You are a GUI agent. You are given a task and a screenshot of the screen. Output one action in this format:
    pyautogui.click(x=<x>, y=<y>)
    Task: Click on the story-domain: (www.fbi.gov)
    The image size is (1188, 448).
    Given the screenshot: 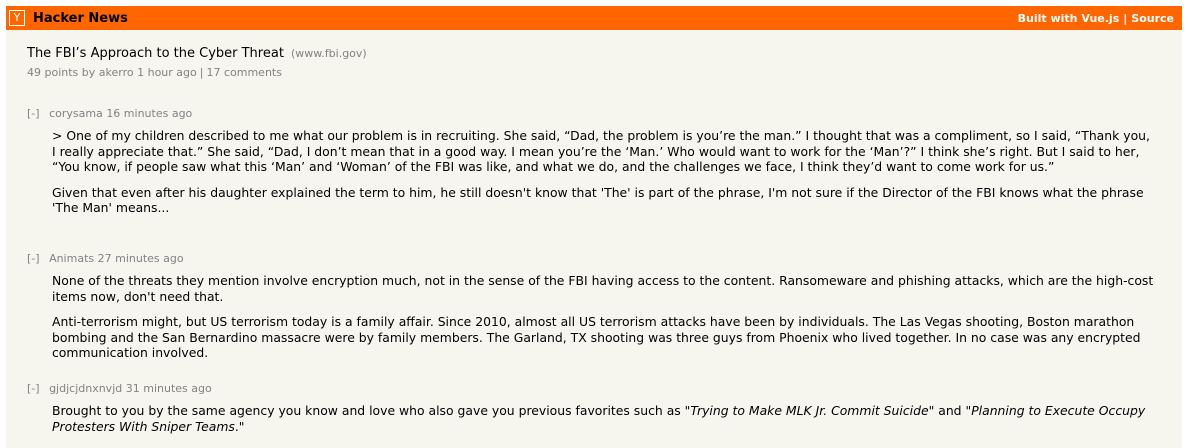 What is the action you would take?
    pyautogui.click(x=329, y=53)
    